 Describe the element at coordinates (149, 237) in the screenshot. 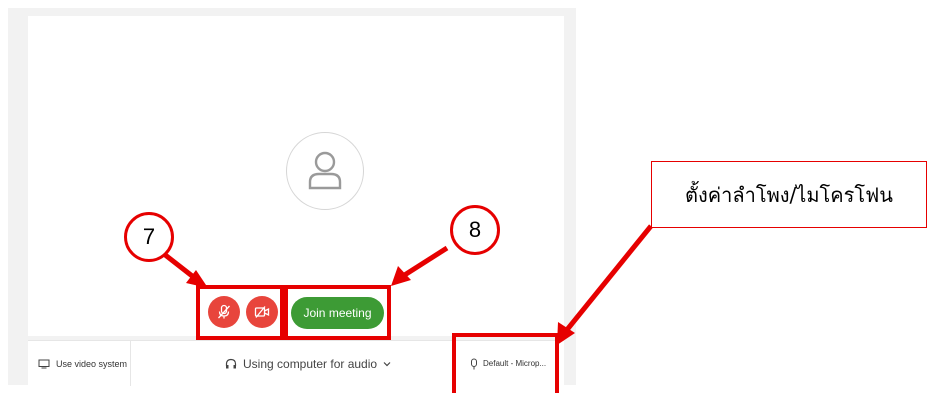

I see `step-7-marker: 7` at that location.